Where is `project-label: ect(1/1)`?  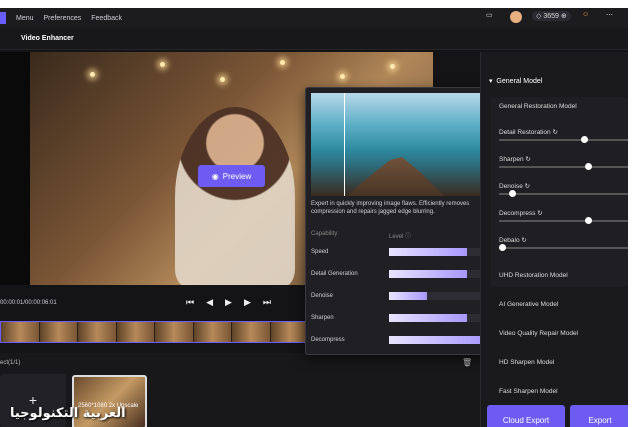
project-label: ect(1/1) is located at coordinates (10, 363).